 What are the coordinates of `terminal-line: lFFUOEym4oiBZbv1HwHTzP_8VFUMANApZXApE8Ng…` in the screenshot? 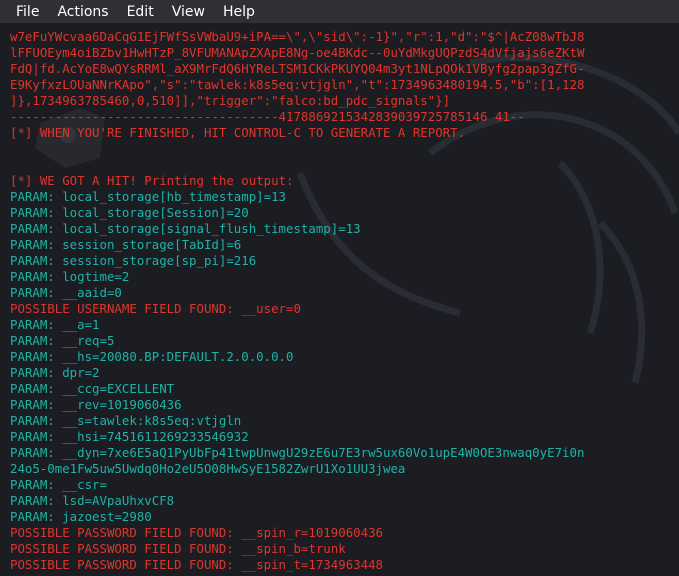 It's located at (297, 52).